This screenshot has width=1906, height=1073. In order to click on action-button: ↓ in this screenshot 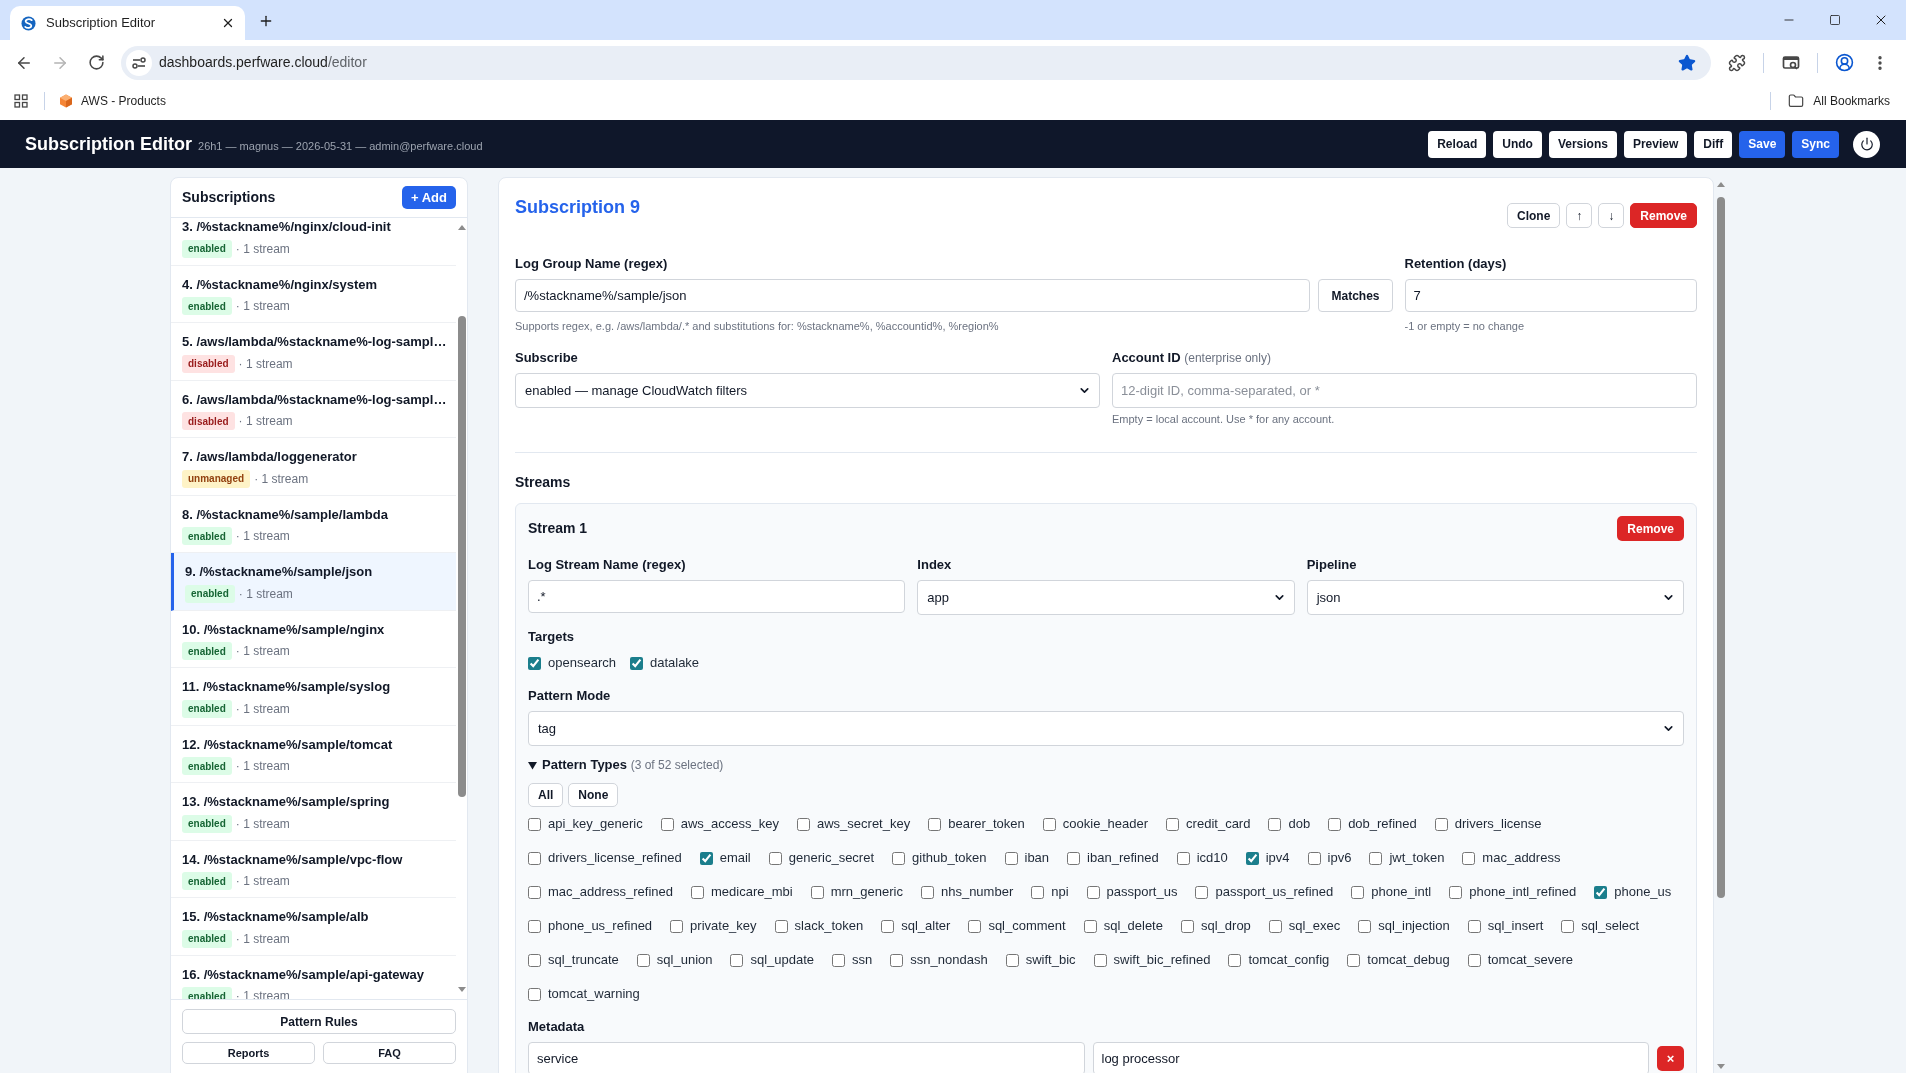, I will do `click(1611, 215)`.